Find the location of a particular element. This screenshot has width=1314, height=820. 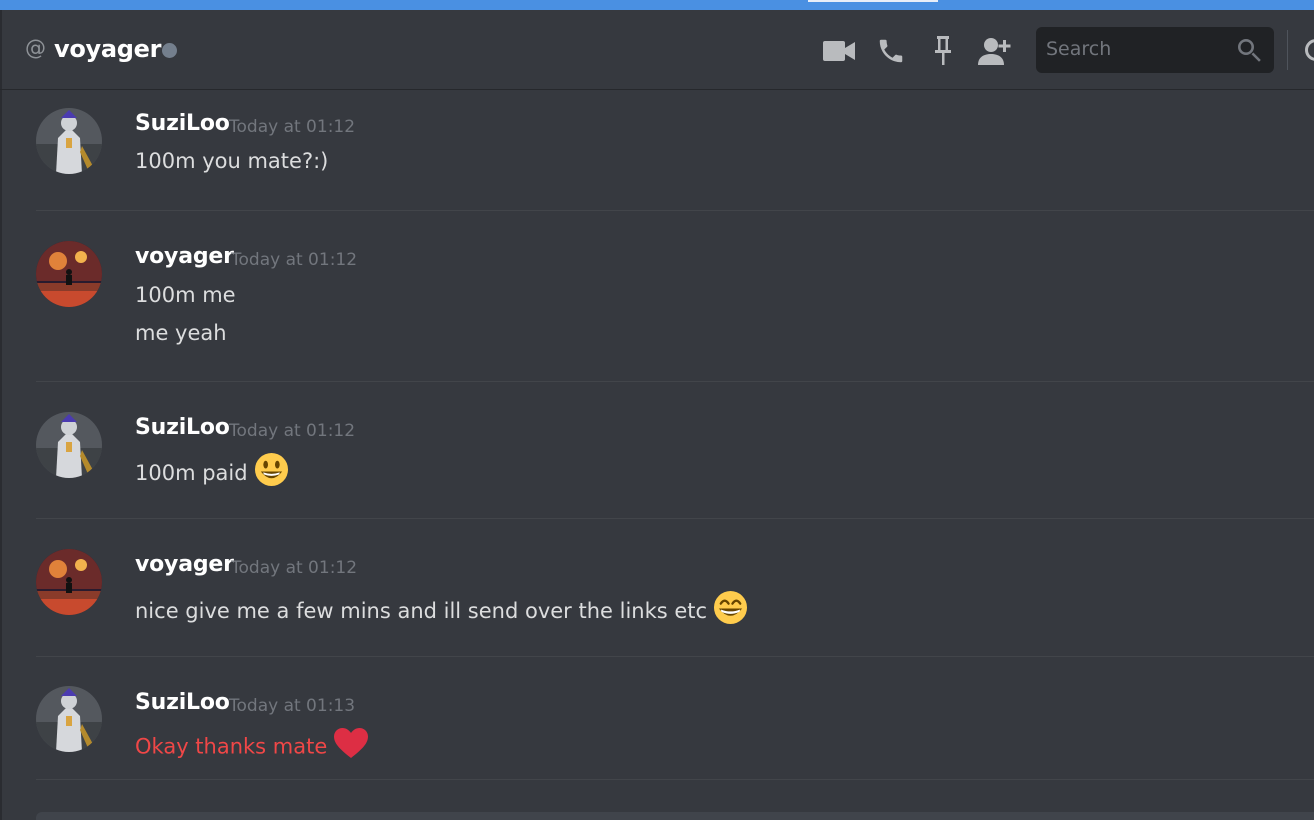

search-placeholder: Search is located at coordinates (1079, 49).